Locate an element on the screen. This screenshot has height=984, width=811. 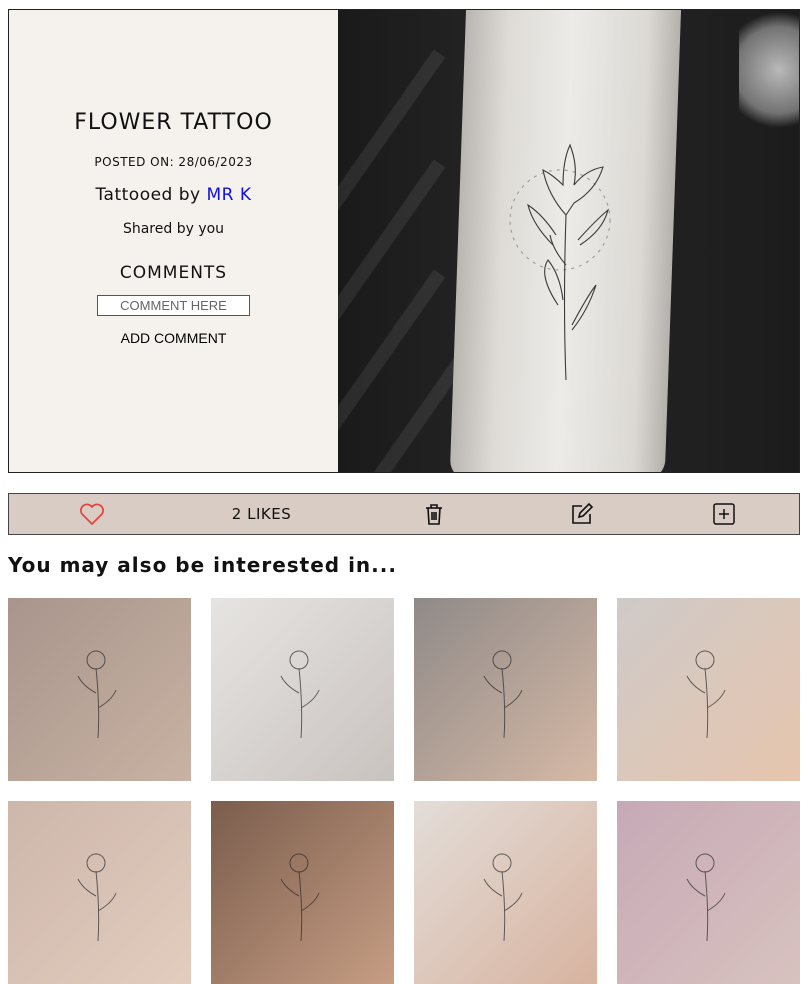
add-comment-button: ADD COMMENT is located at coordinates (174, 338).